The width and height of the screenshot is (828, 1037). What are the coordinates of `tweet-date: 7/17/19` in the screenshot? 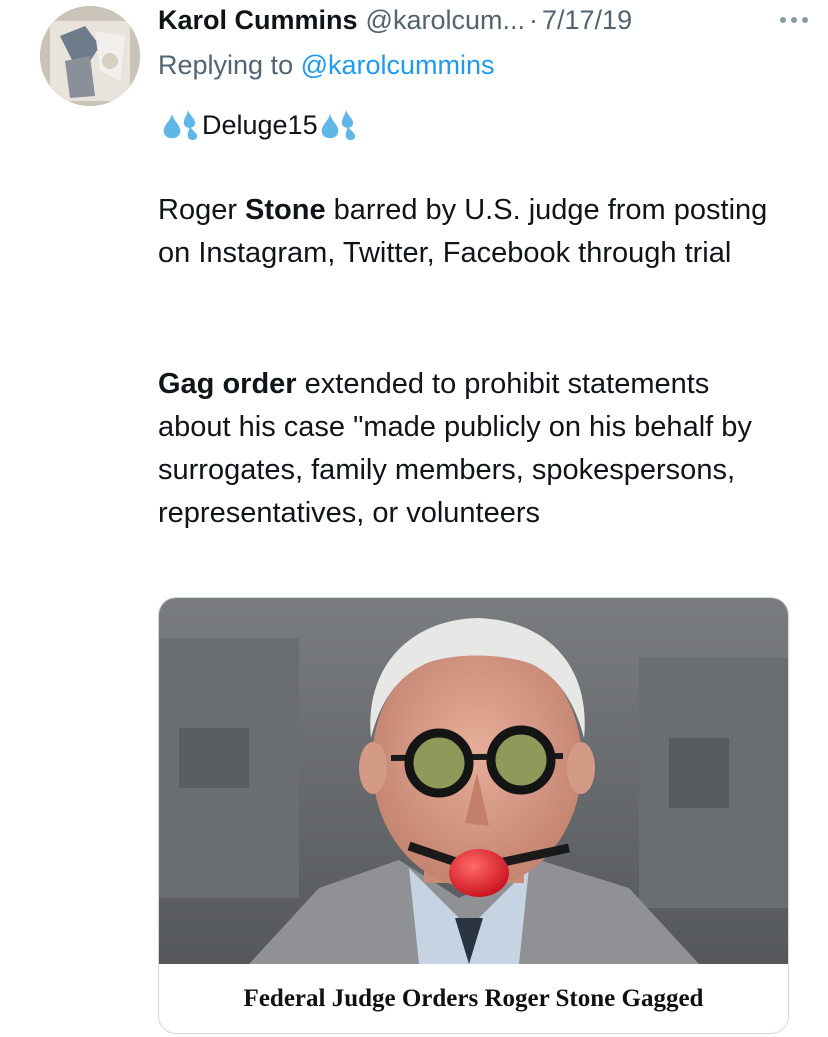 It's located at (587, 20).